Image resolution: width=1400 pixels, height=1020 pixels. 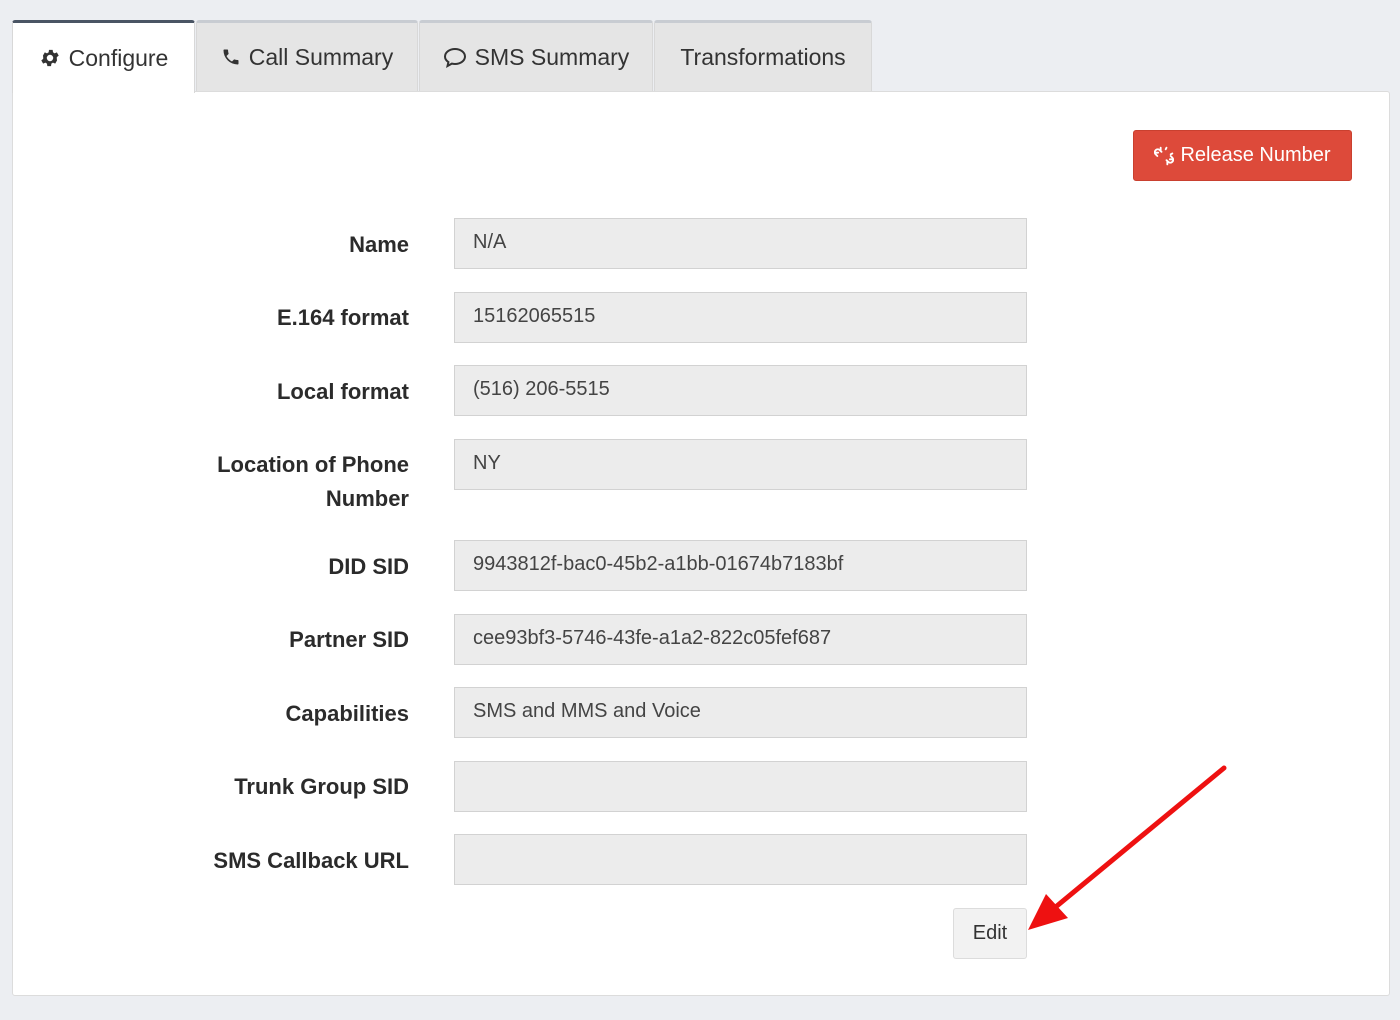 What do you see at coordinates (118, 57) in the screenshot?
I see `tab-label: Configure` at bounding box center [118, 57].